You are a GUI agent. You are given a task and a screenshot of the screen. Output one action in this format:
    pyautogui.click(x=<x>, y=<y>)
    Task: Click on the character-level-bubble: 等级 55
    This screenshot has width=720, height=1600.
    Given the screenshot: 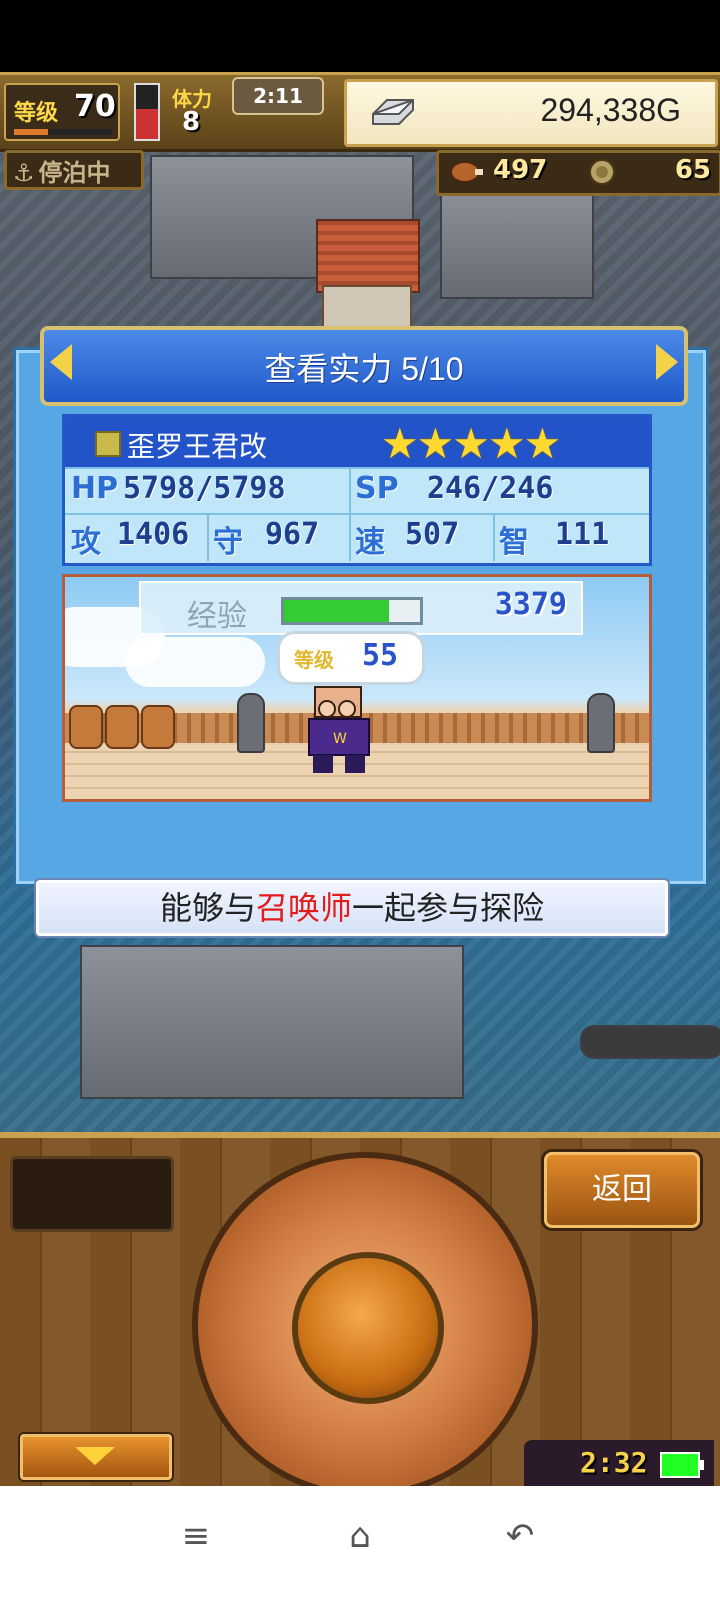 What is the action you would take?
    pyautogui.click(x=351, y=658)
    